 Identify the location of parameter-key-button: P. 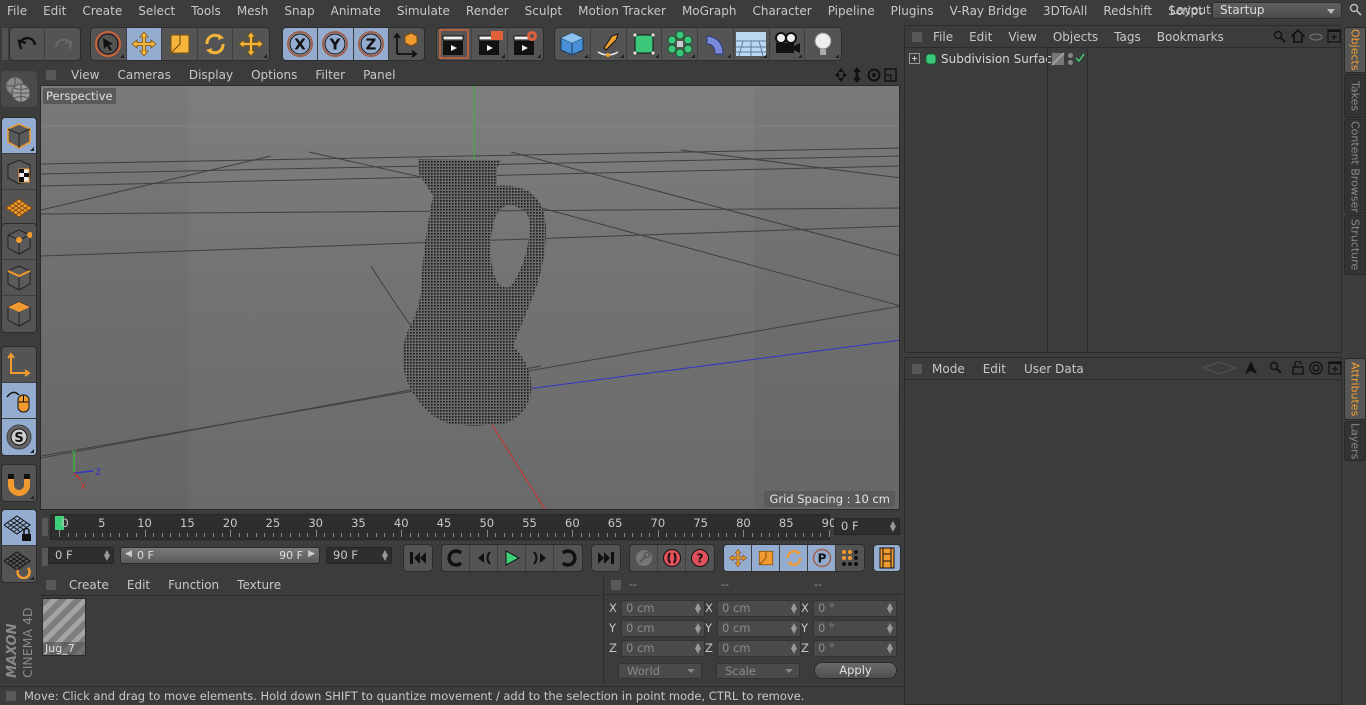
(822, 558).